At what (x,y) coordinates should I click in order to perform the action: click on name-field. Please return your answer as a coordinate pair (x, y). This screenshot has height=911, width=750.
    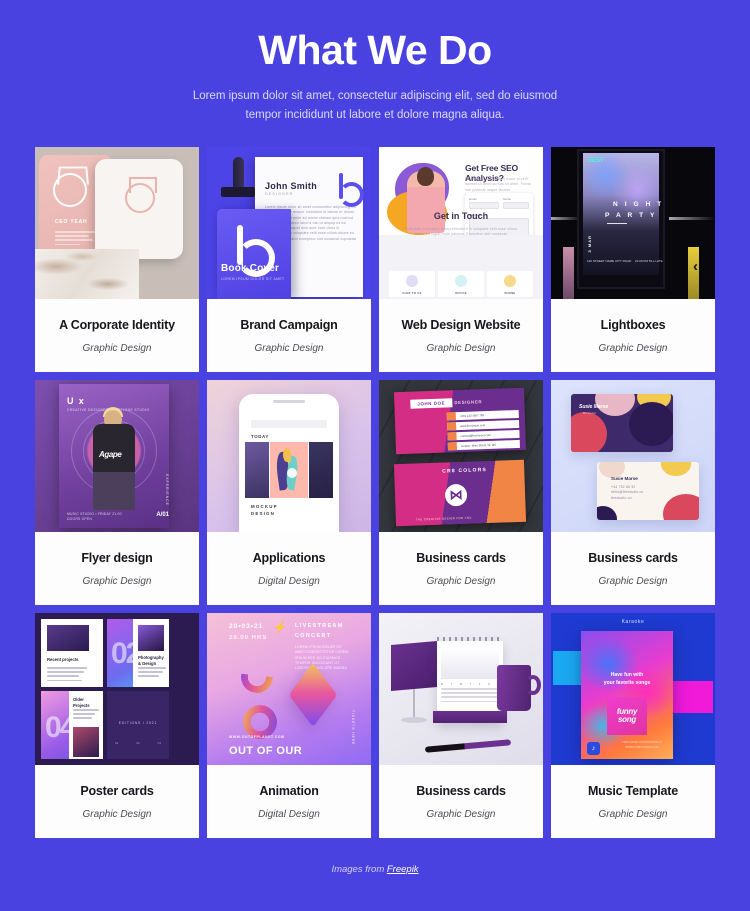
    Looking at the image, I should click on (516, 206).